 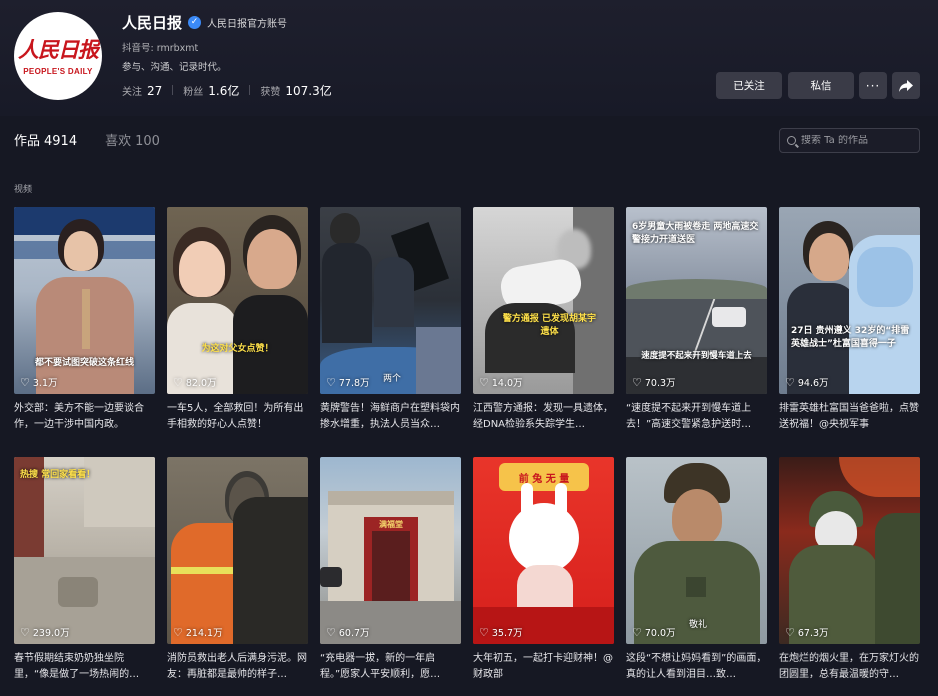 What do you see at coordinates (873, 85) in the screenshot?
I see `more-button: ···` at bounding box center [873, 85].